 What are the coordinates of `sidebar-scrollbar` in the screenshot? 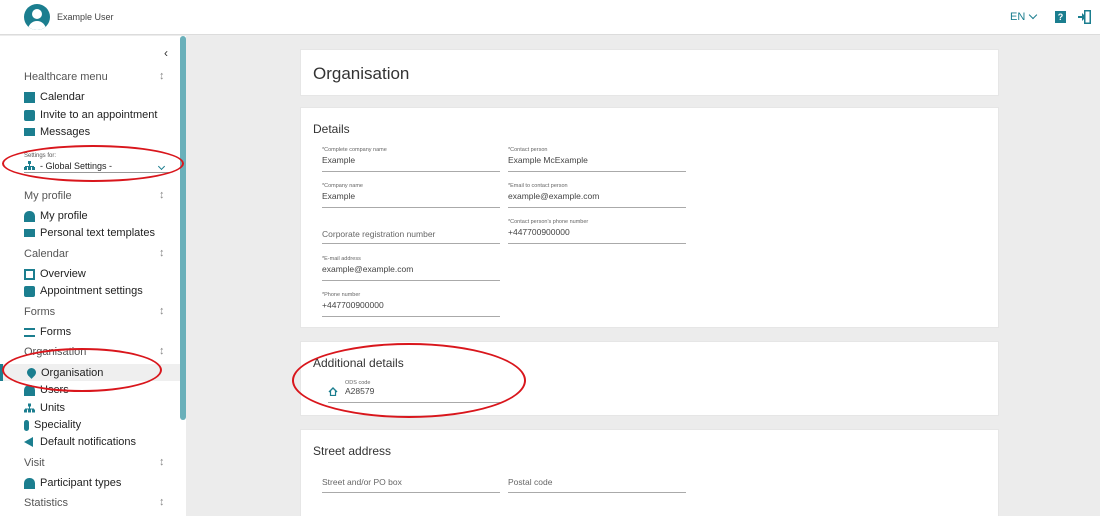 It's located at (183, 228).